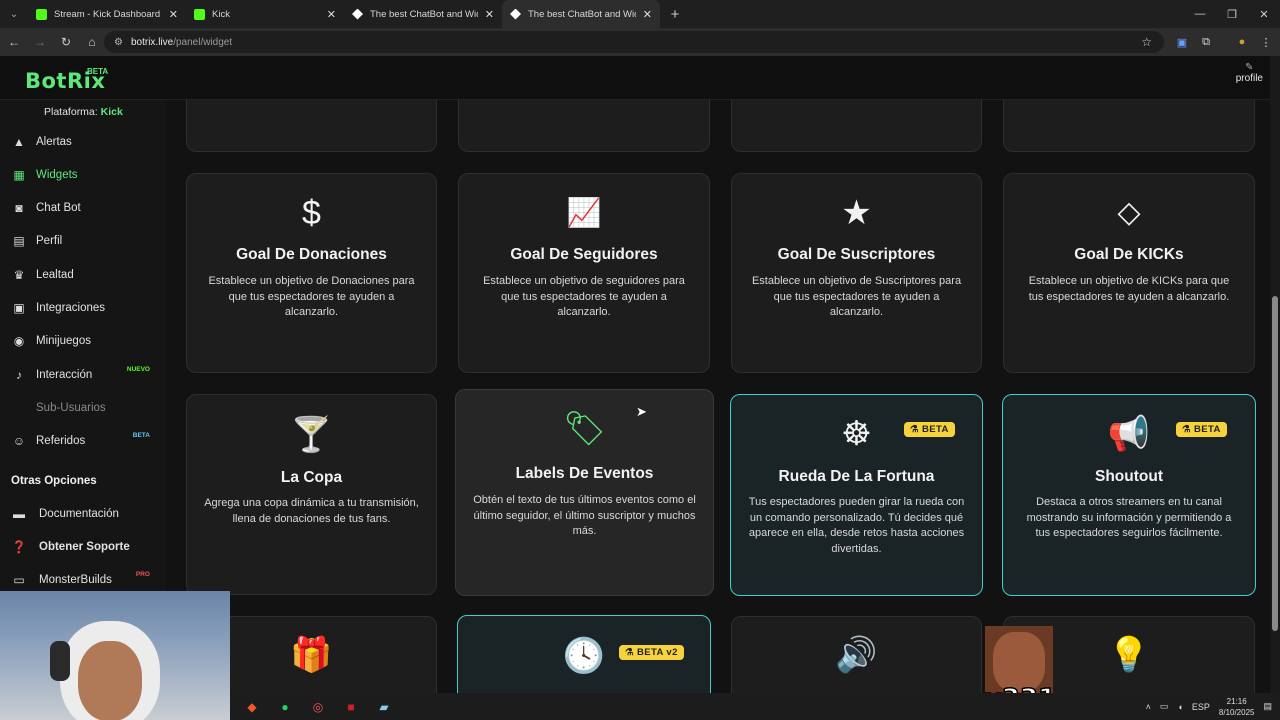 This screenshot has height=720, width=1280. I want to click on chart-line-icon: 📈, so click(584, 212).